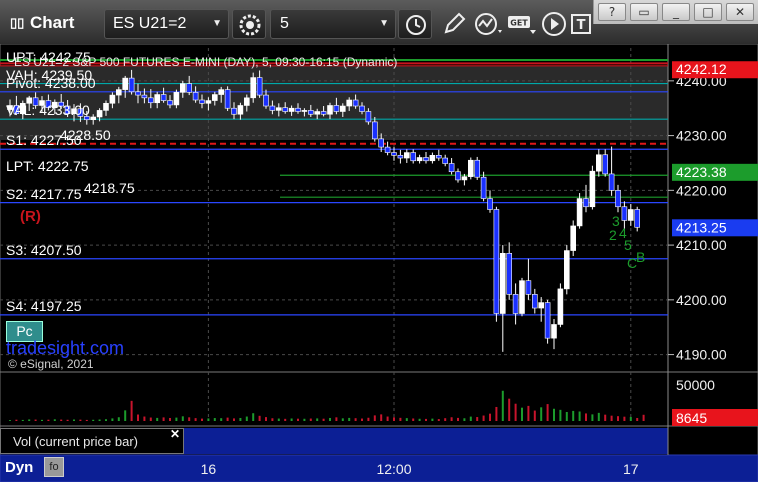 This screenshot has width=758, height=482. Describe the element at coordinates (92, 441) in the screenshot. I see `volume-legend-panel: Vol (current price bar)` at that location.